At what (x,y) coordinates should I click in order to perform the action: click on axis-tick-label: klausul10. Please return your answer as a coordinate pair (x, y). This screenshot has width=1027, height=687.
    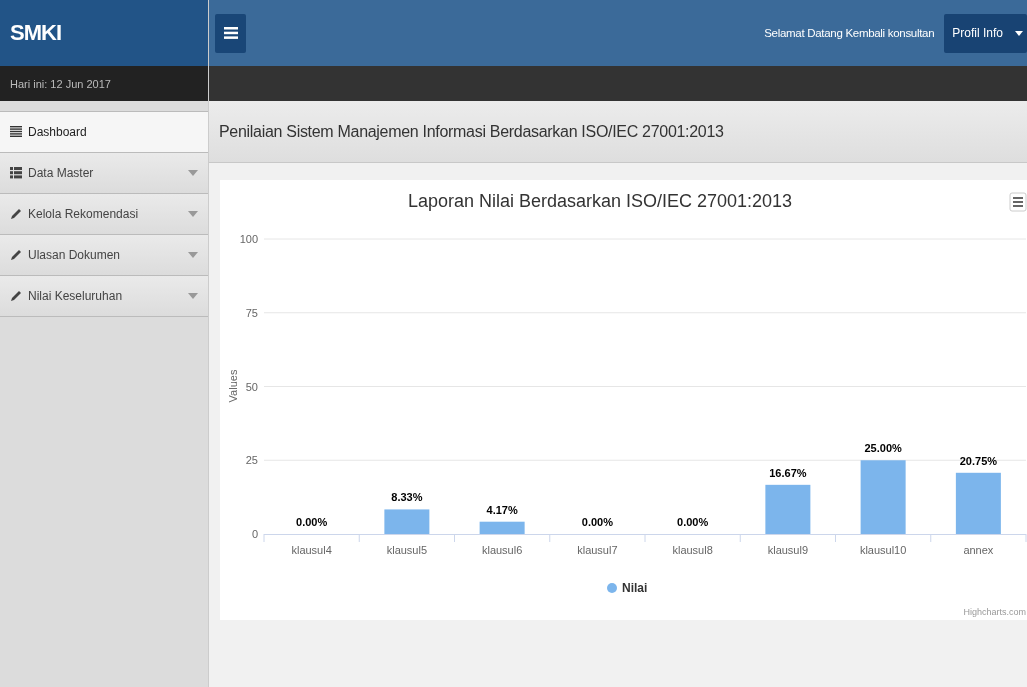
    Looking at the image, I should click on (883, 550).